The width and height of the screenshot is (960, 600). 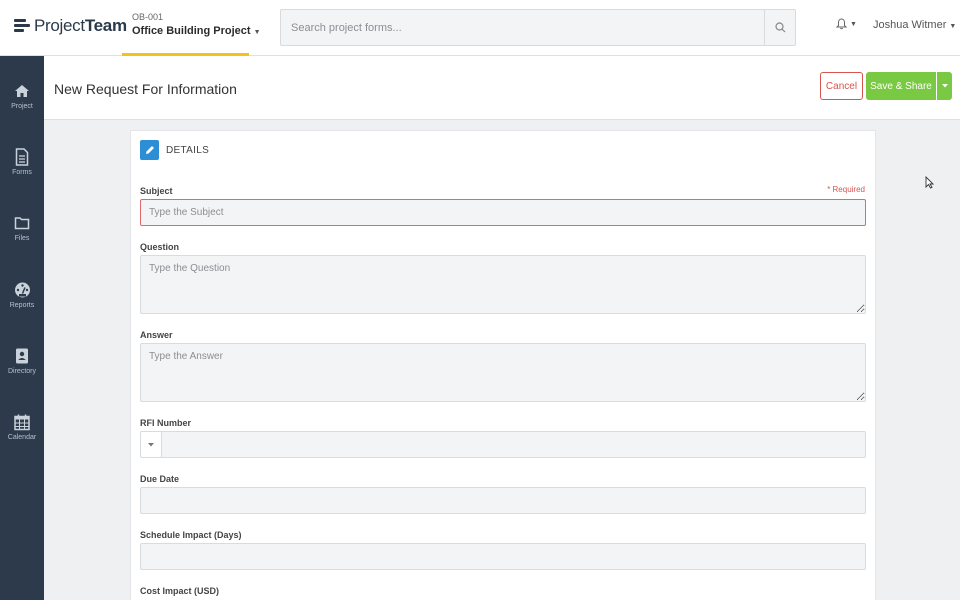 I want to click on answer-input, so click(x=503, y=372).